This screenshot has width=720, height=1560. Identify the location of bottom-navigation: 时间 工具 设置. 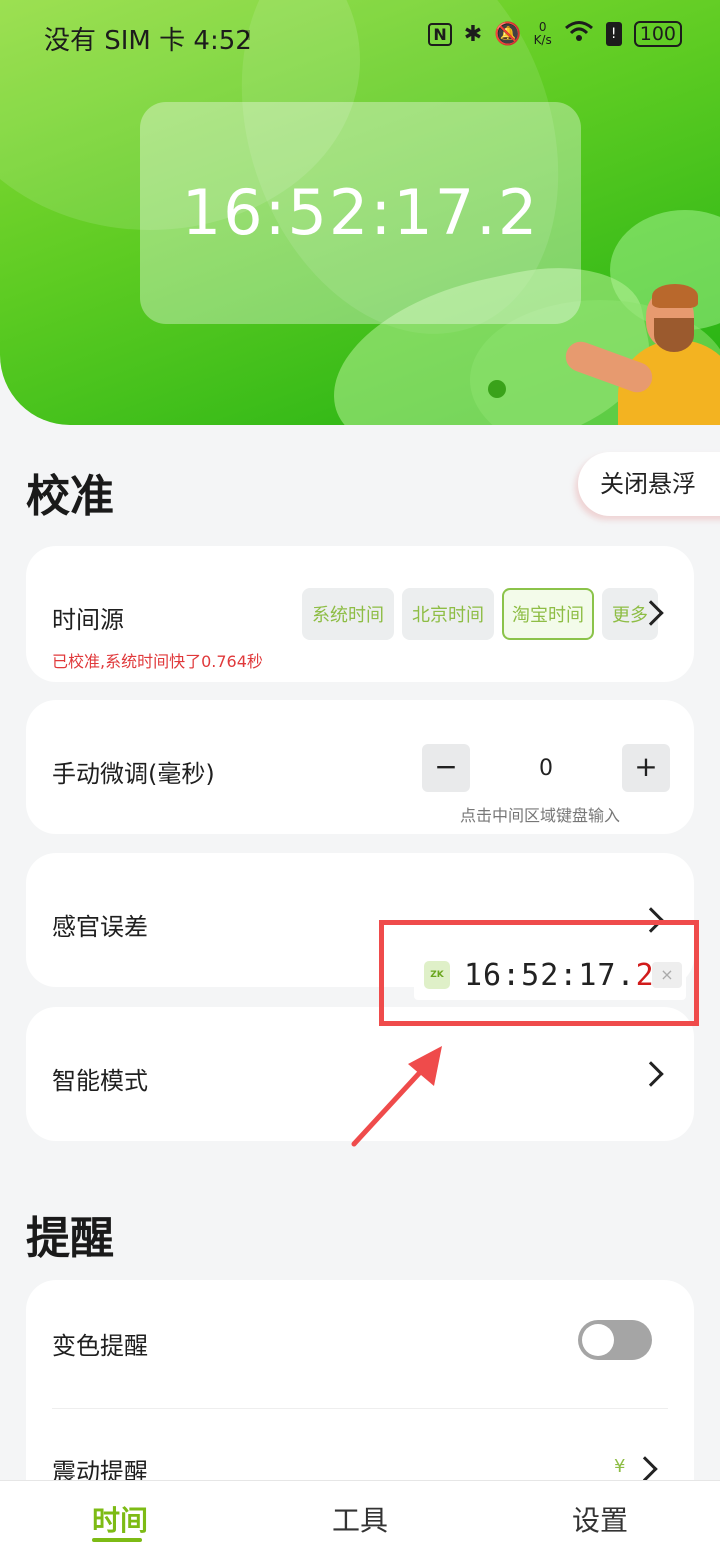
(360, 1520).